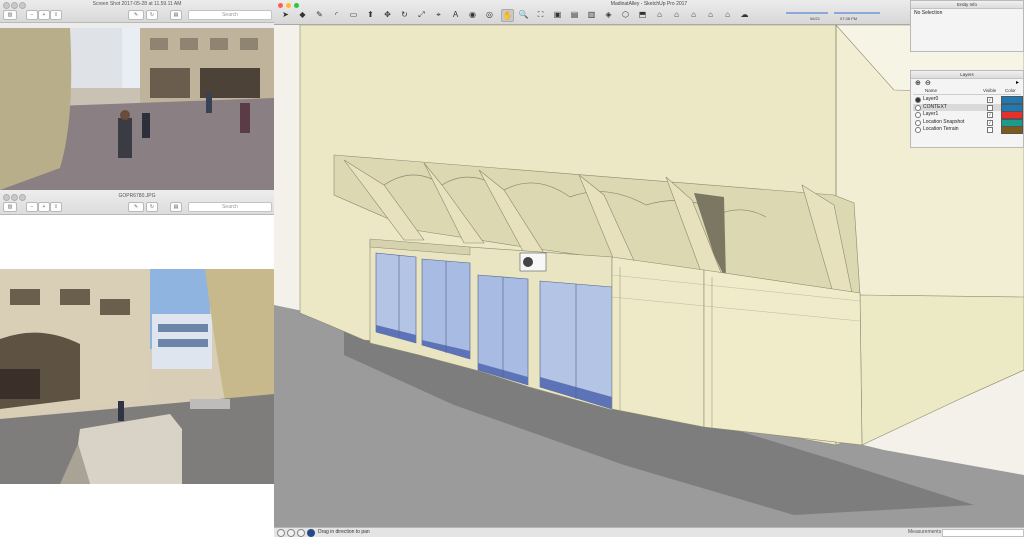  I want to click on shadow-time-label: 07:38 PM, so click(849, 18).